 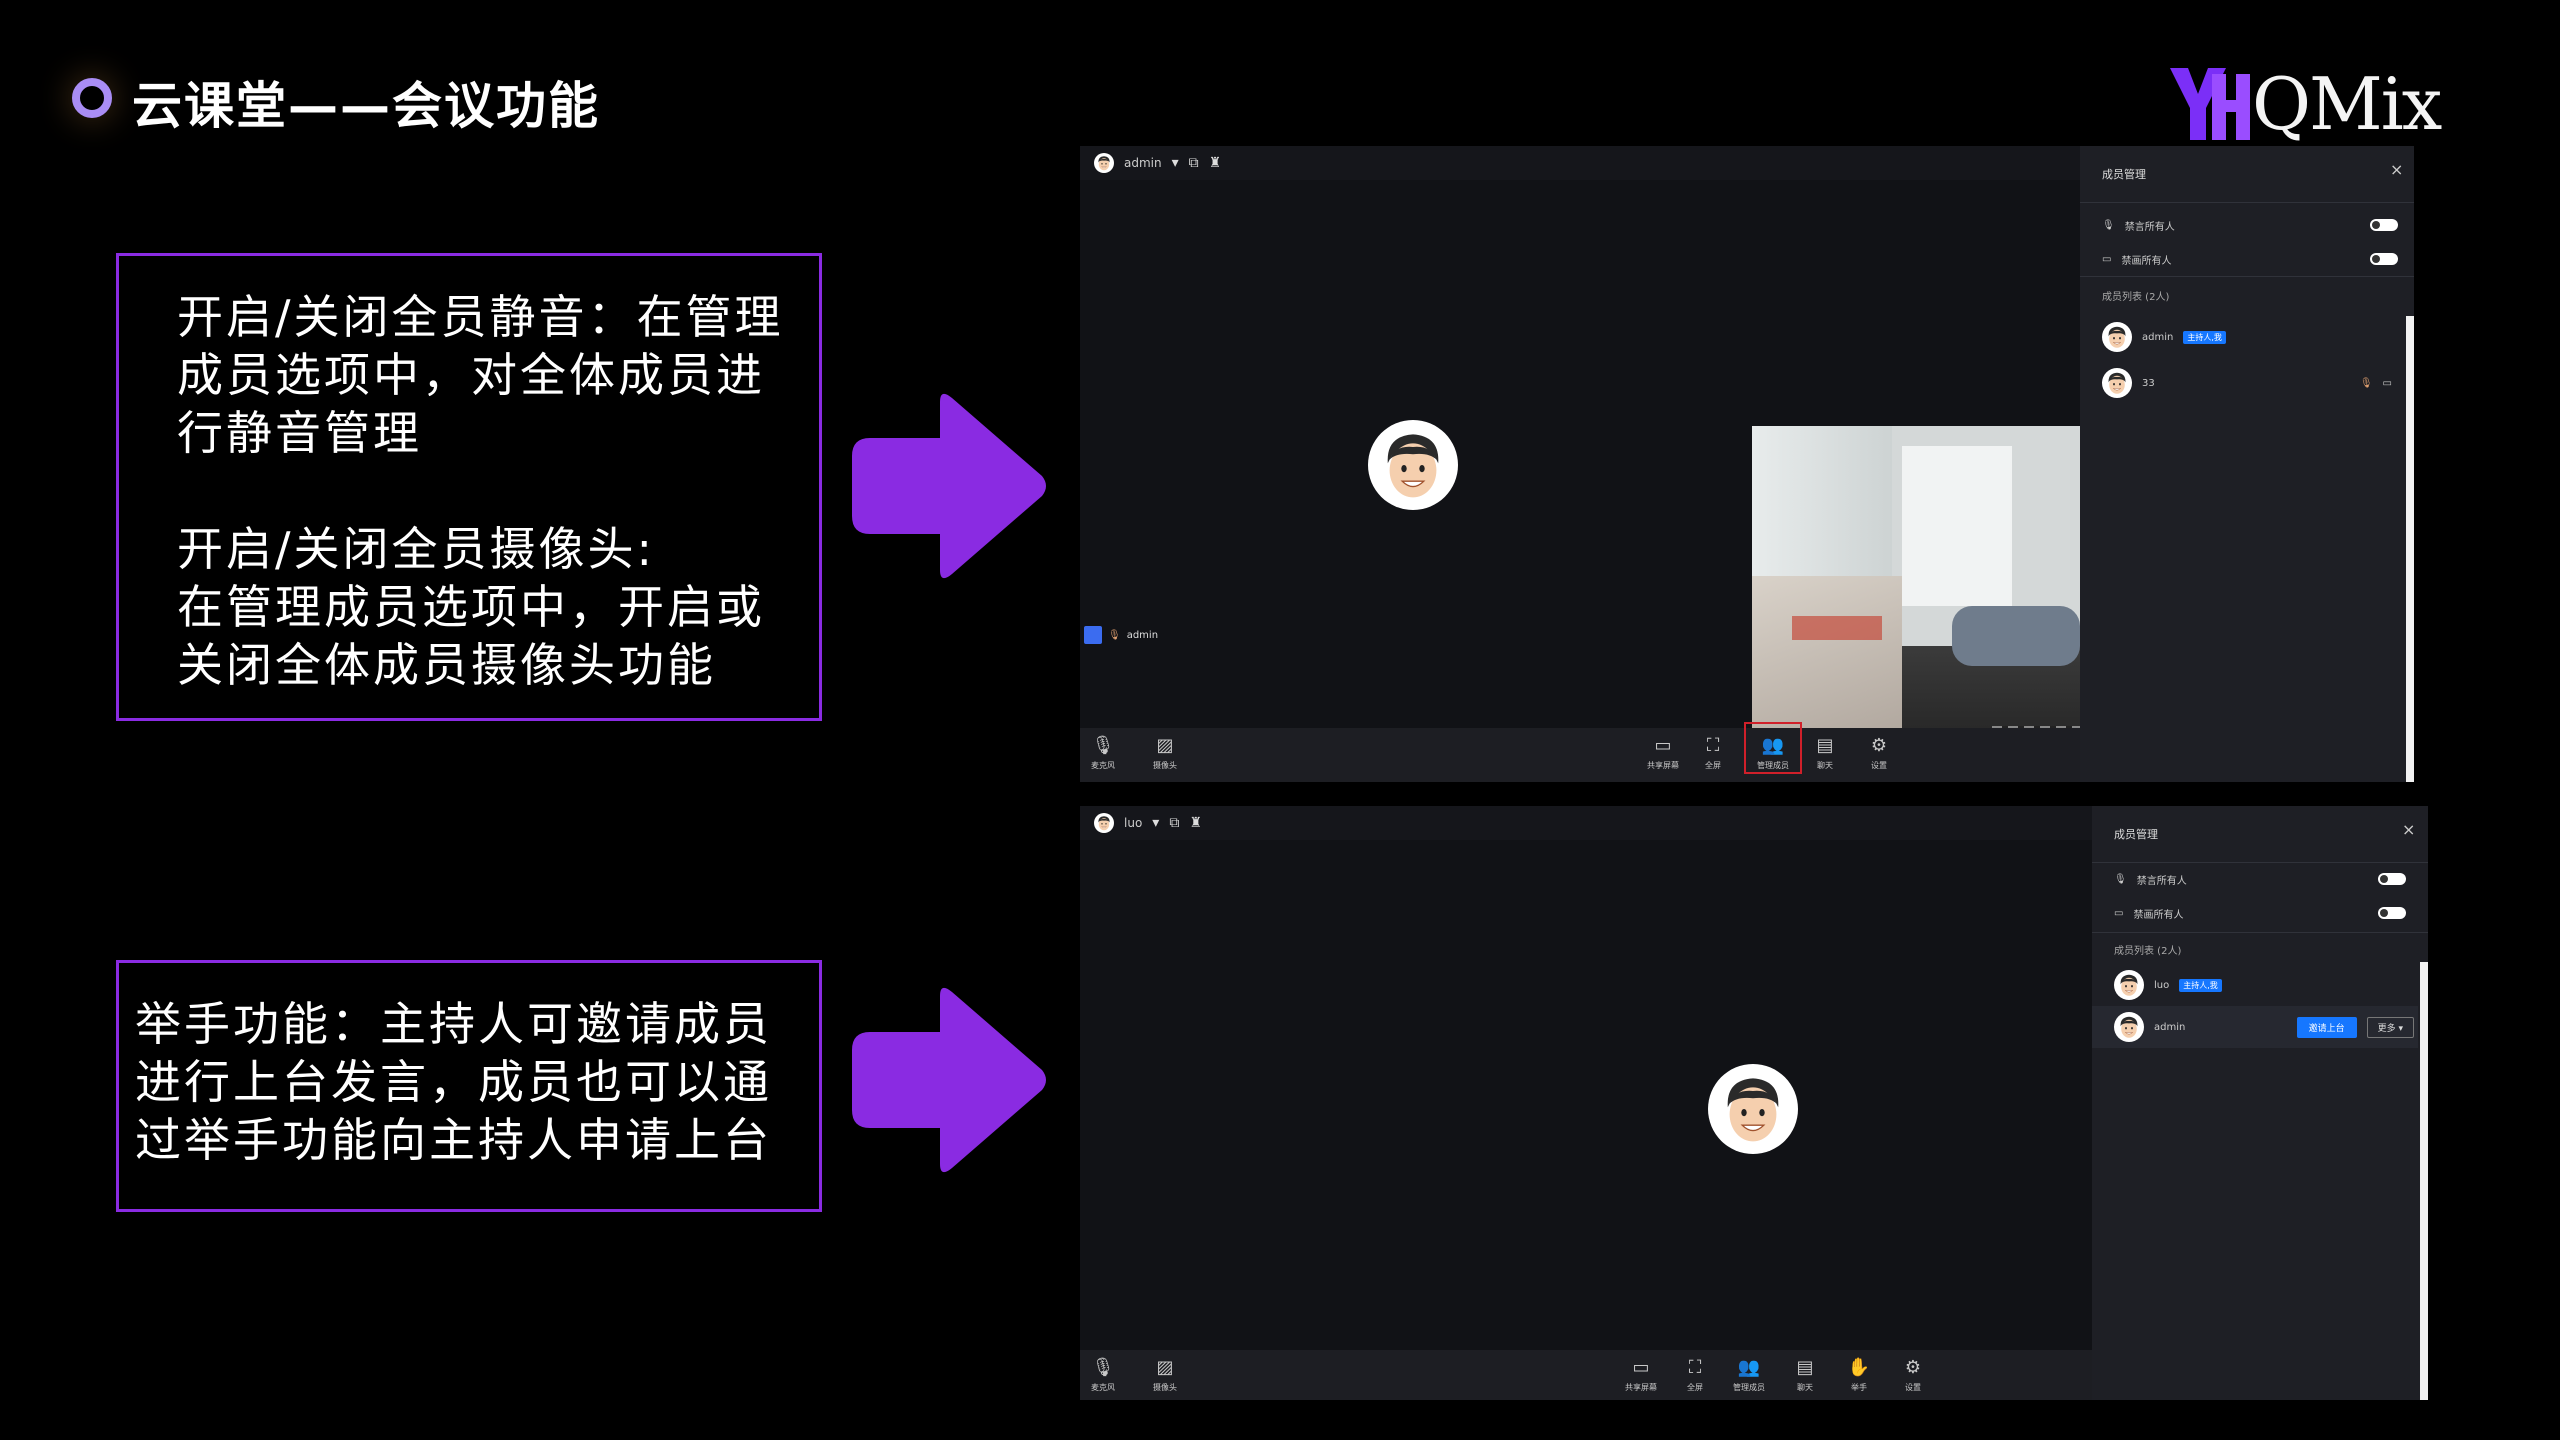 I want to click on user-name: admin, so click(x=1143, y=163).